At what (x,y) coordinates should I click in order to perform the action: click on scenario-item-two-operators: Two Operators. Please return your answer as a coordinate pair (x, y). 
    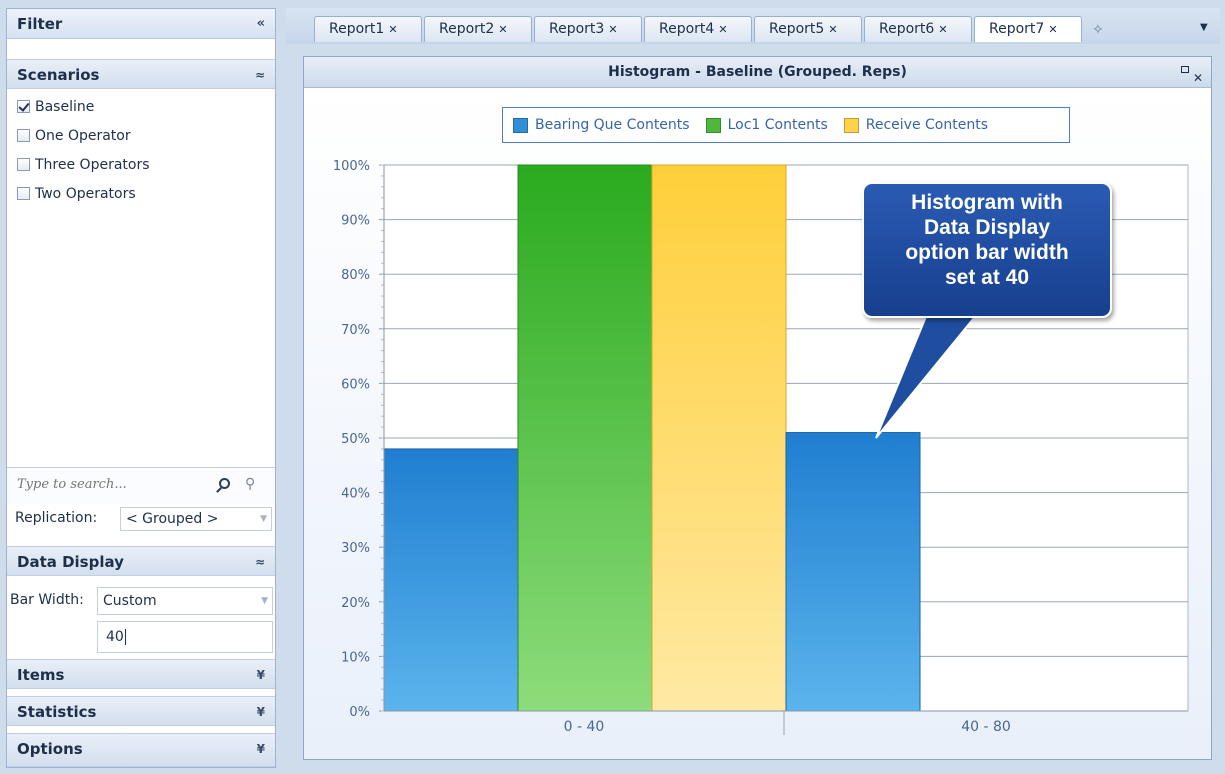
    Looking at the image, I should click on (76, 194).